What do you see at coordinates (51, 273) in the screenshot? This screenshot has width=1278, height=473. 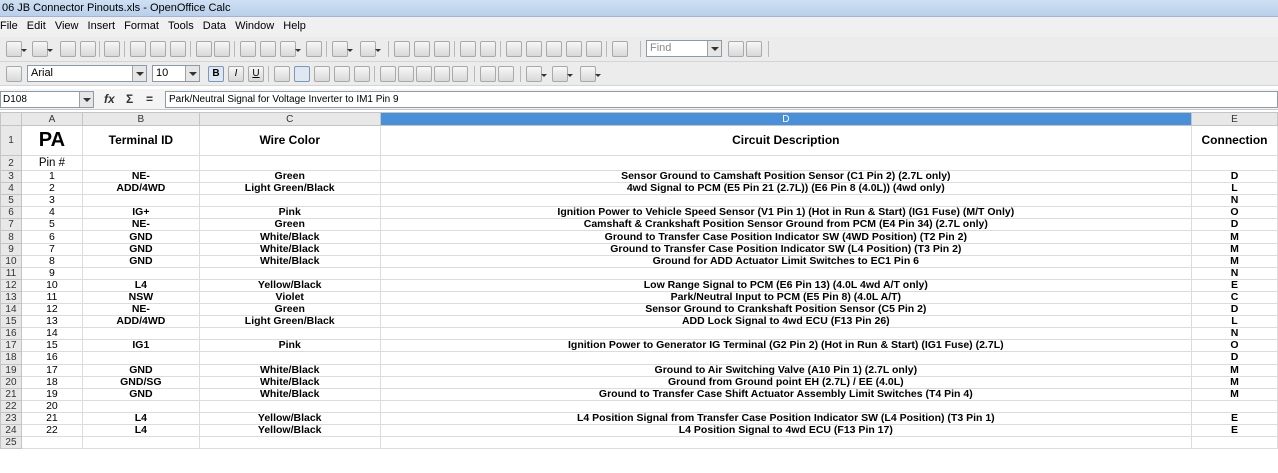 I see `cell-a: 9` at bounding box center [51, 273].